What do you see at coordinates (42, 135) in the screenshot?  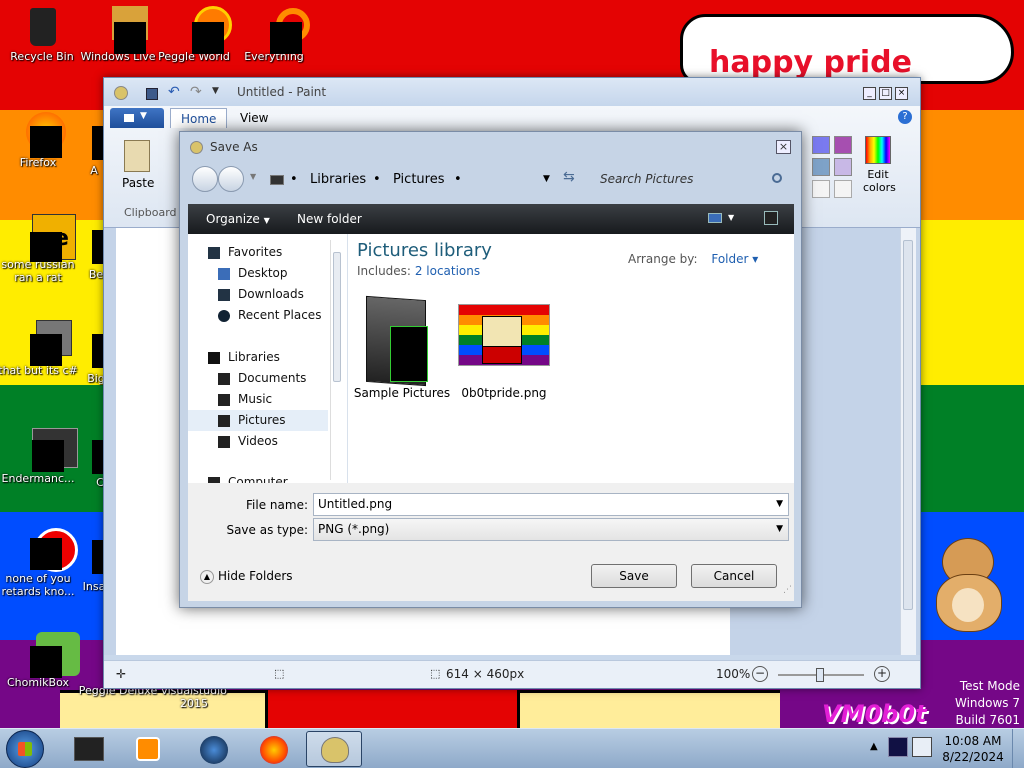 I see `firefox-icon` at bounding box center [42, 135].